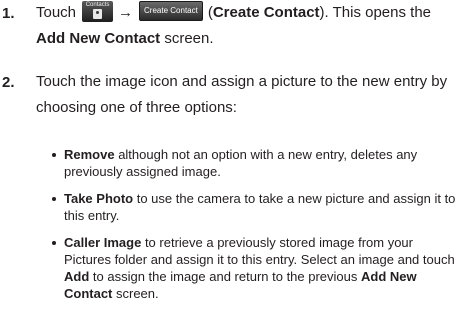  Describe the element at coordinates (103, 242) in the screenshot. I see `option-name: Caller Image` at that location.